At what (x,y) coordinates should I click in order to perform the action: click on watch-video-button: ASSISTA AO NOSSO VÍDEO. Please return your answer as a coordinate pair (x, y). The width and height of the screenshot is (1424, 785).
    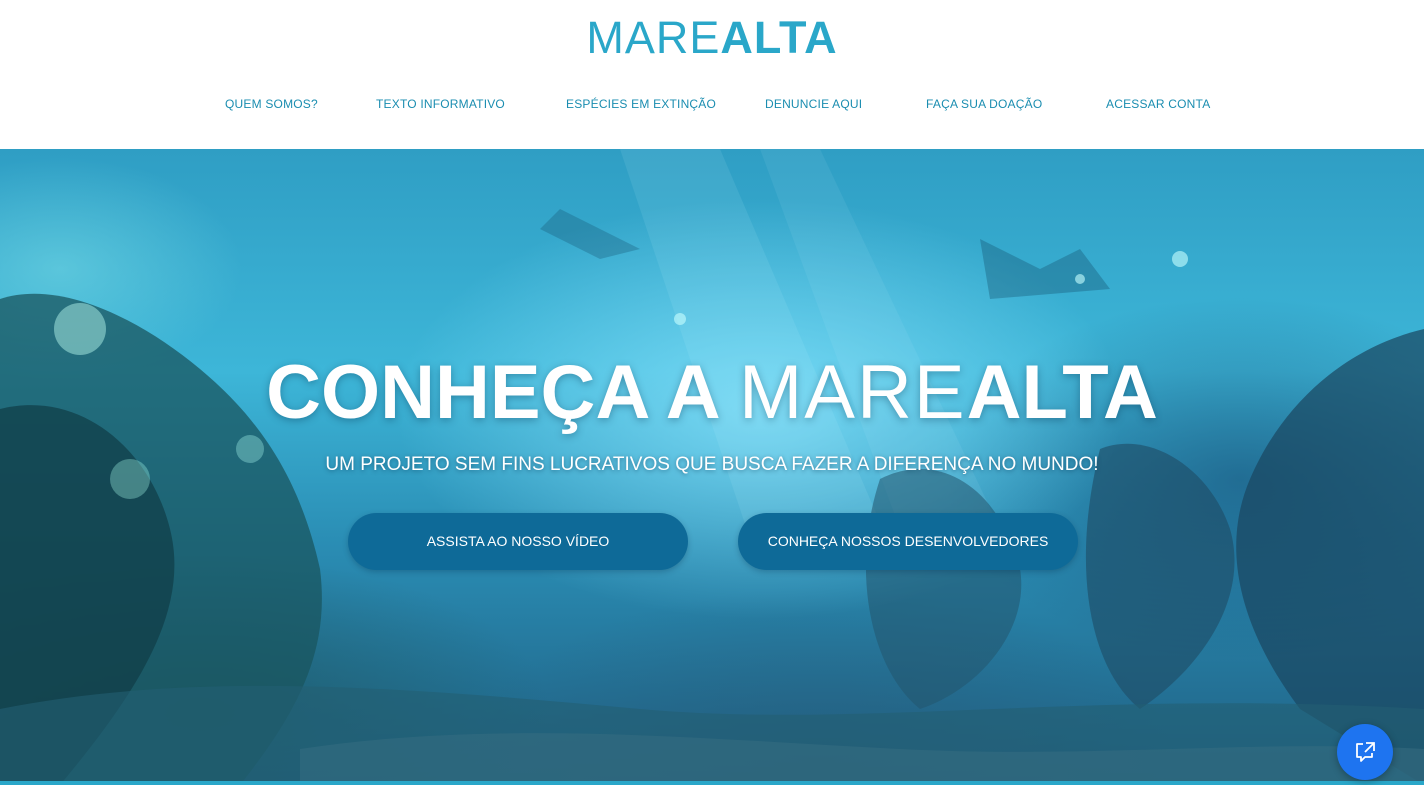
    Looking at the image, I should click on (518, 541).